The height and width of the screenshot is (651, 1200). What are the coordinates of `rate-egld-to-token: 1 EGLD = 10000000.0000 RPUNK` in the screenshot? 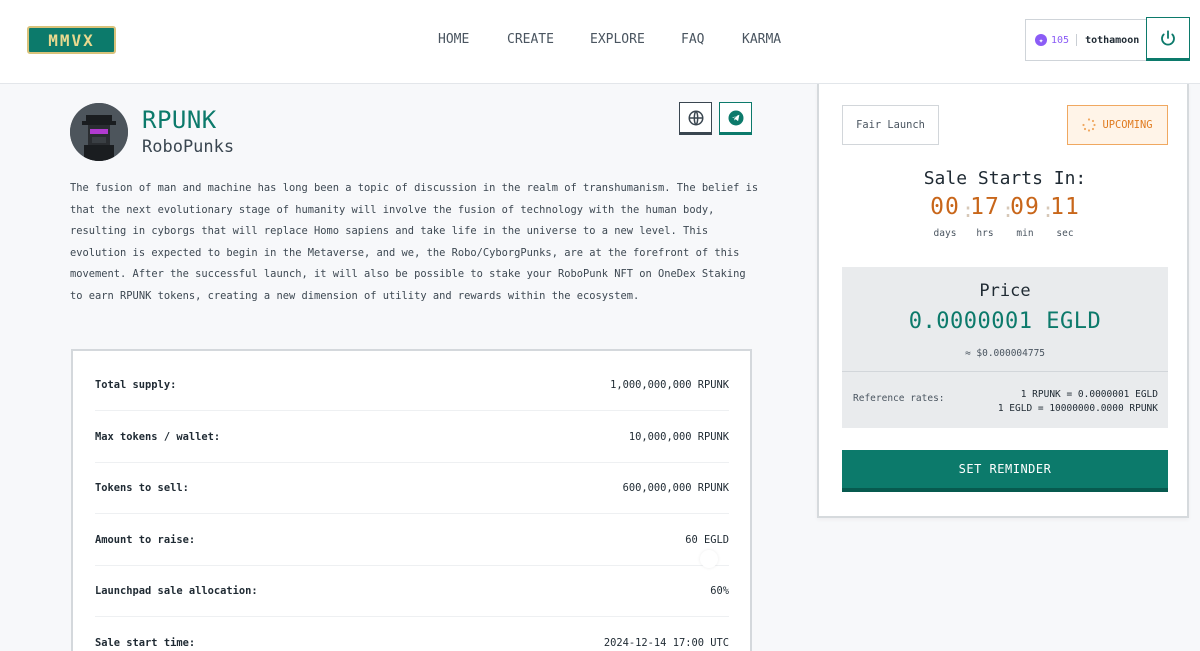 It's located at (1077, 408).